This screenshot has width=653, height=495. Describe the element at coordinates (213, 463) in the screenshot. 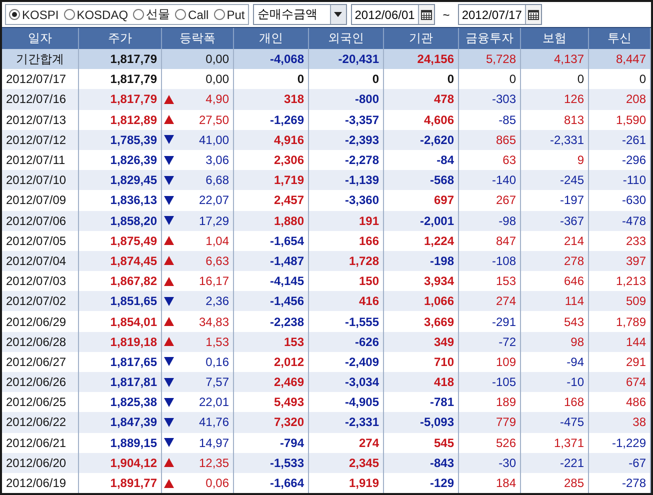

I see `change-cell: 12,35` at that location.